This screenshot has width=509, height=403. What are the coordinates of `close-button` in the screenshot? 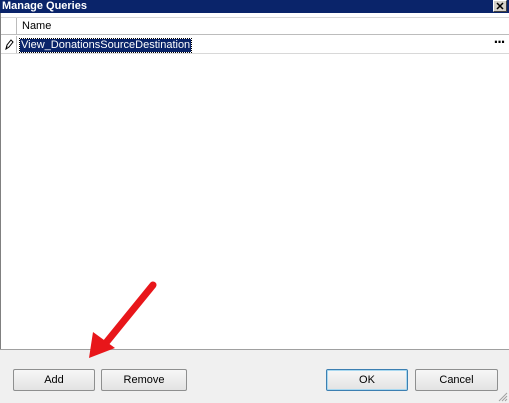 It's located at (500, 6).